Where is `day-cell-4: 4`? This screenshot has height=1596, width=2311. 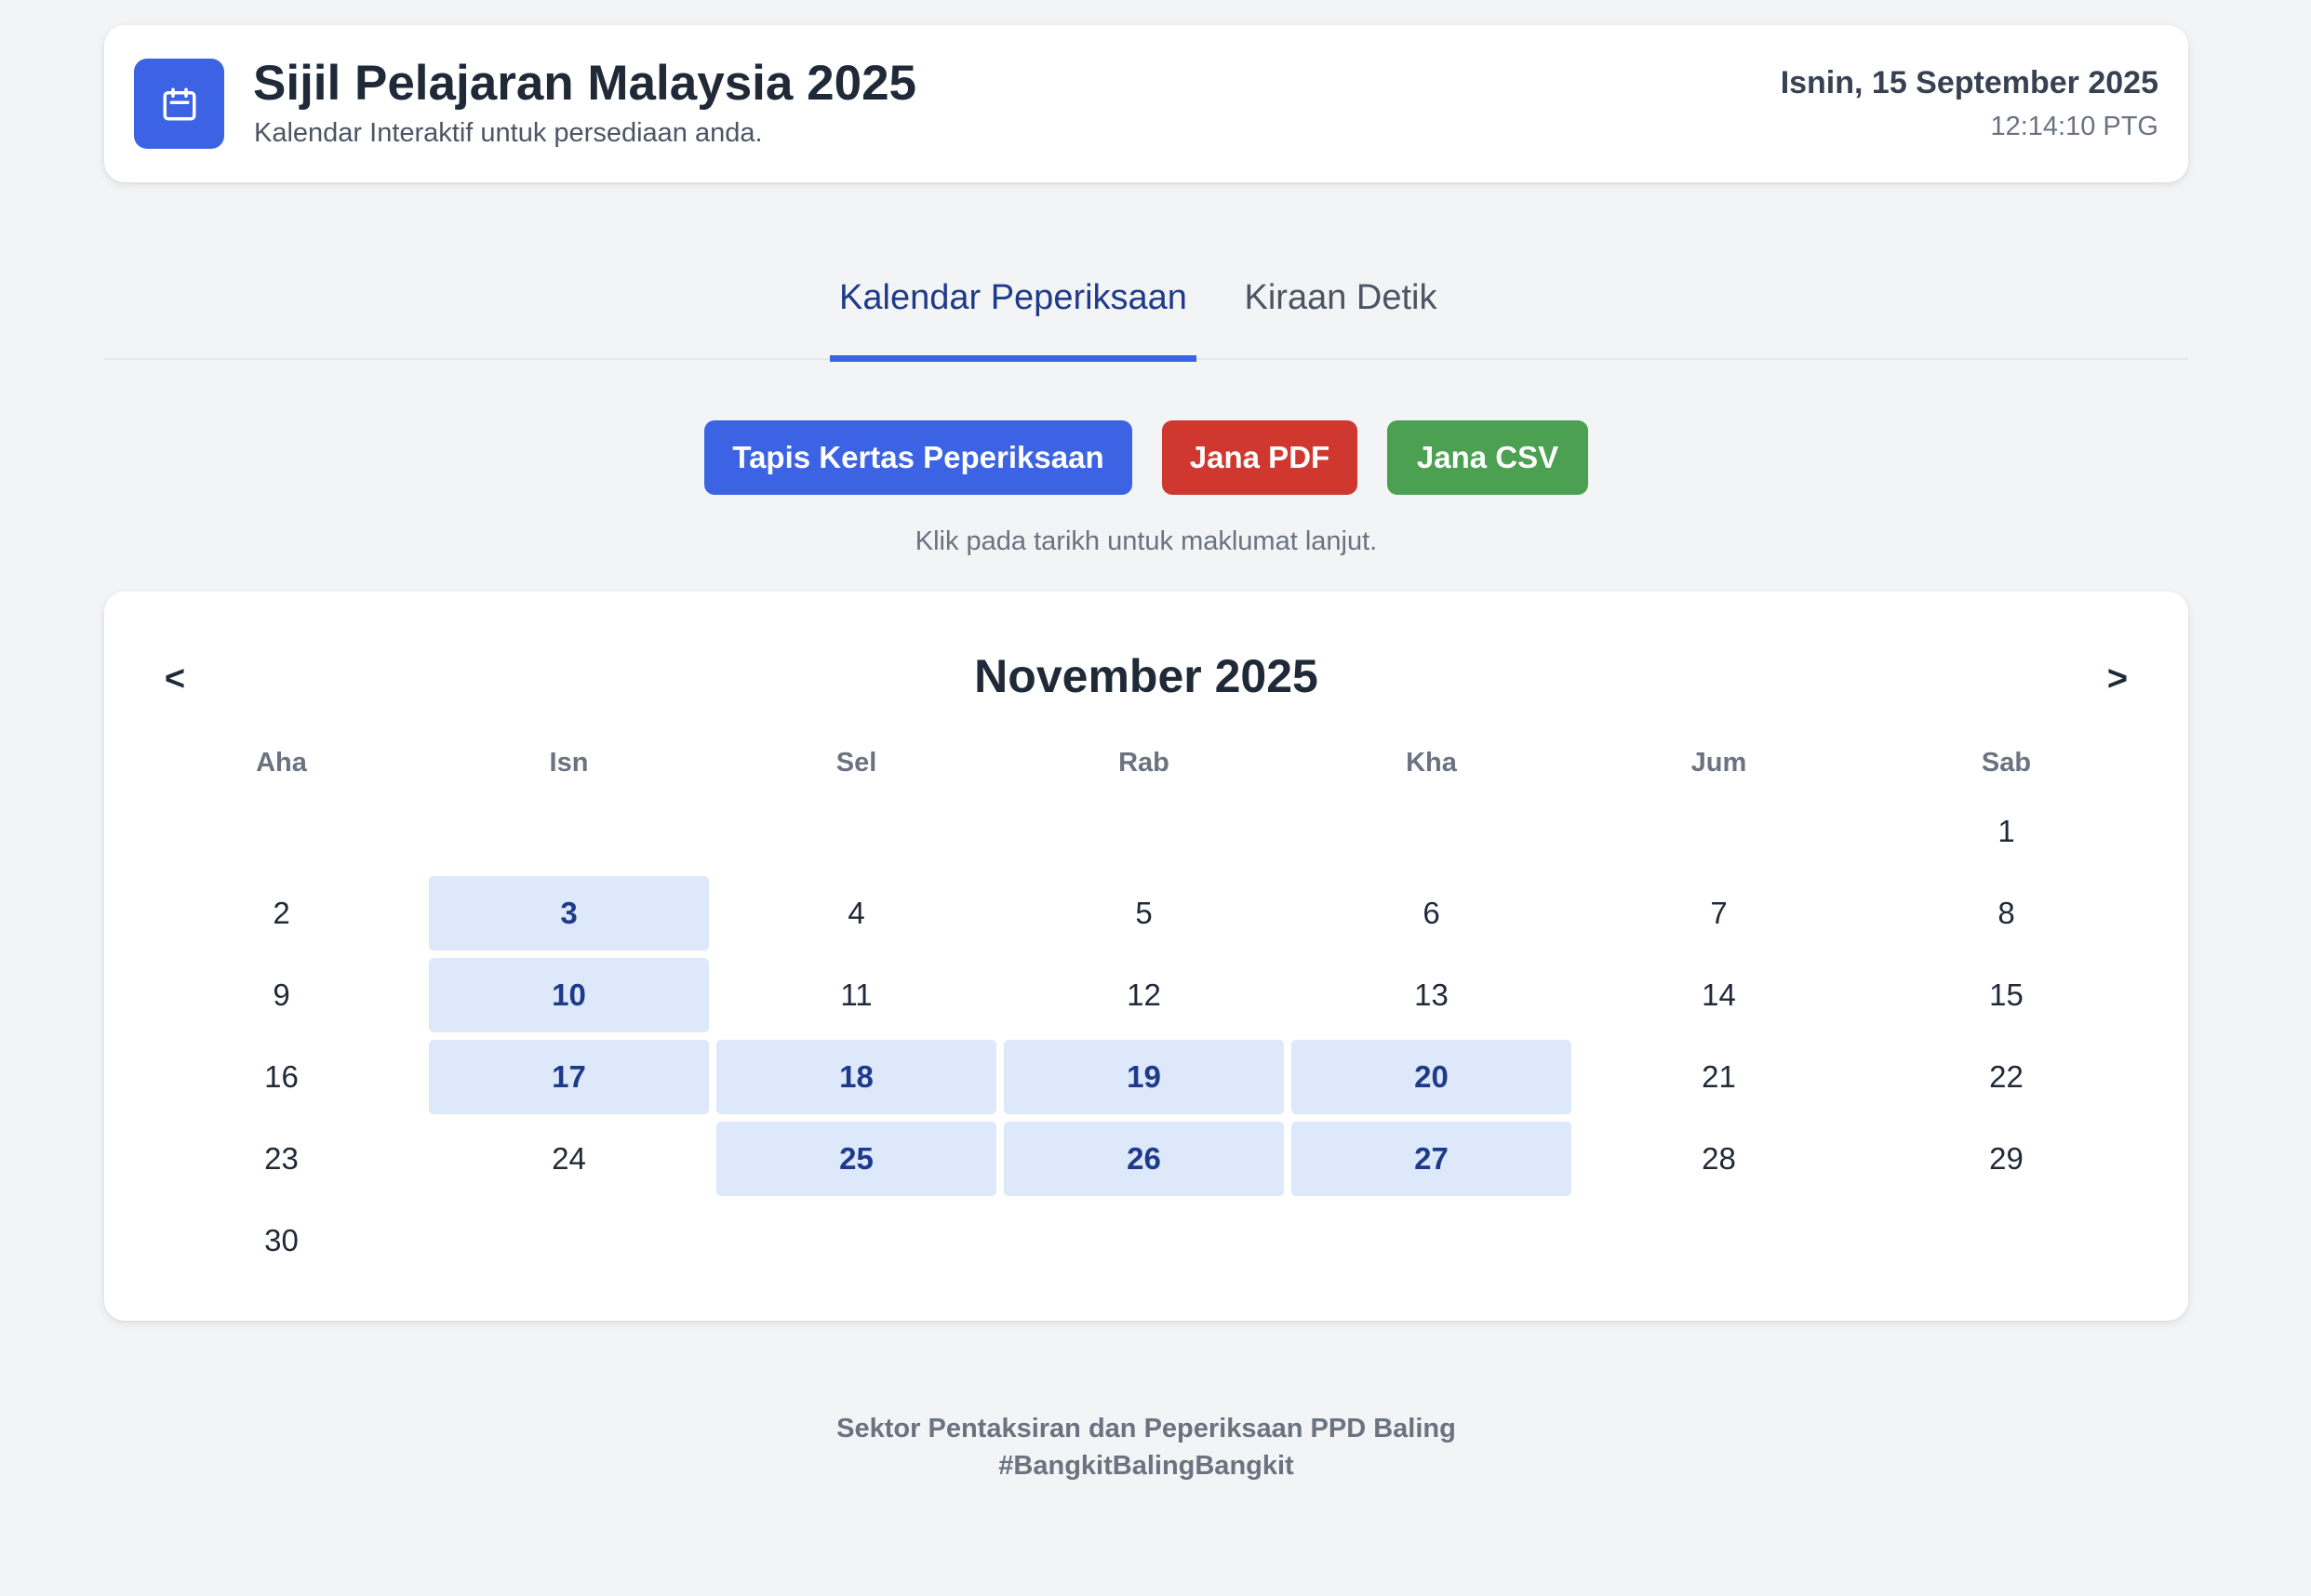
day-cell-4: 4 is located at coordinates (856, 914).